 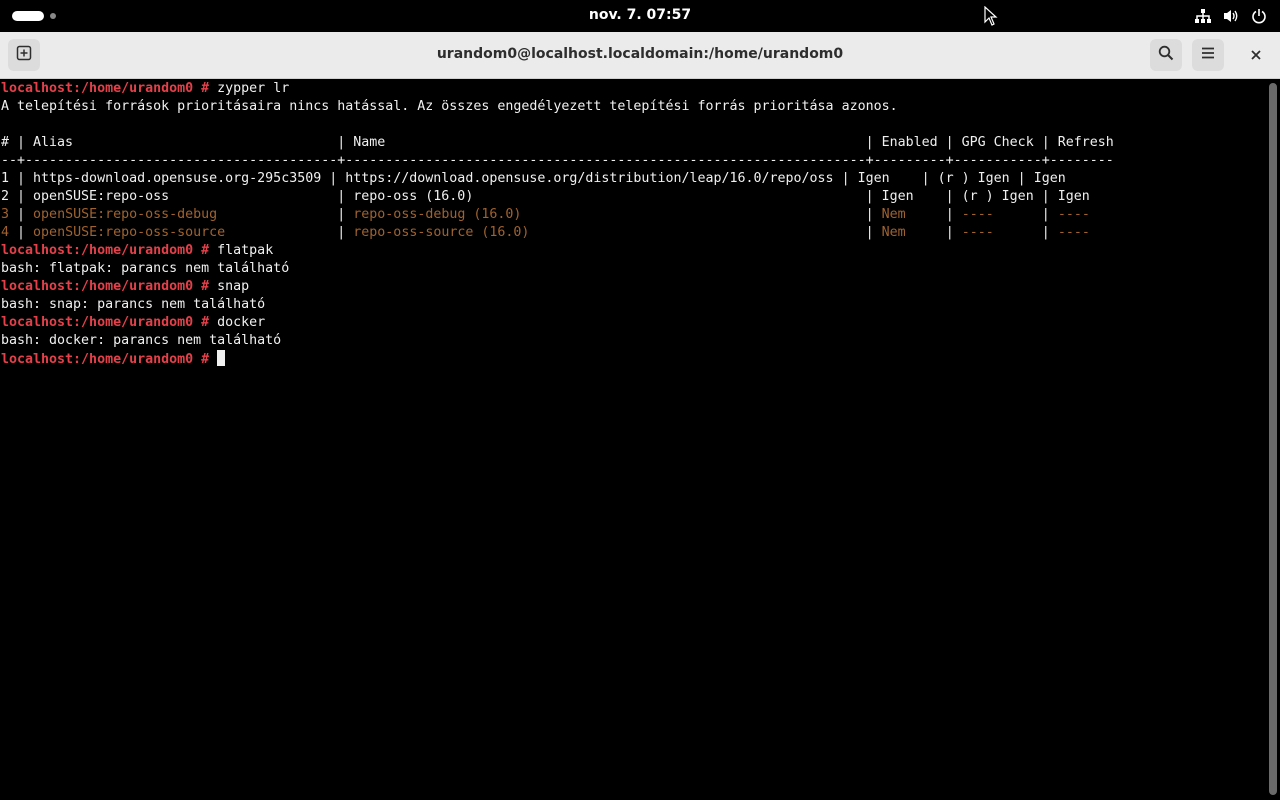 I want to click on command-text: docker, so click(x=241, y=322).